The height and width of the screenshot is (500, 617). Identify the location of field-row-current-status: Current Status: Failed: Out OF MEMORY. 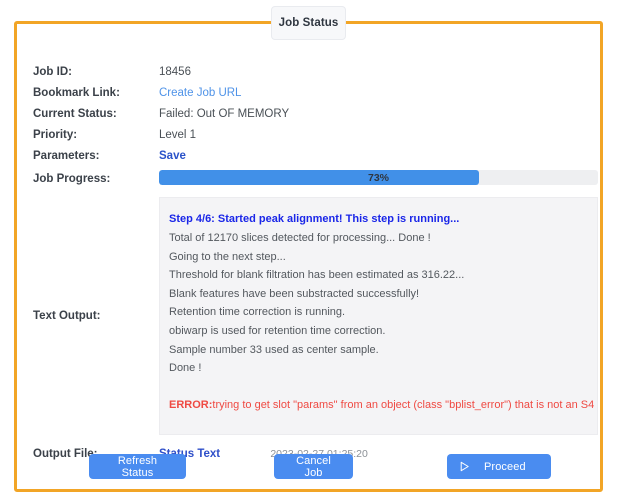
(311, 113).